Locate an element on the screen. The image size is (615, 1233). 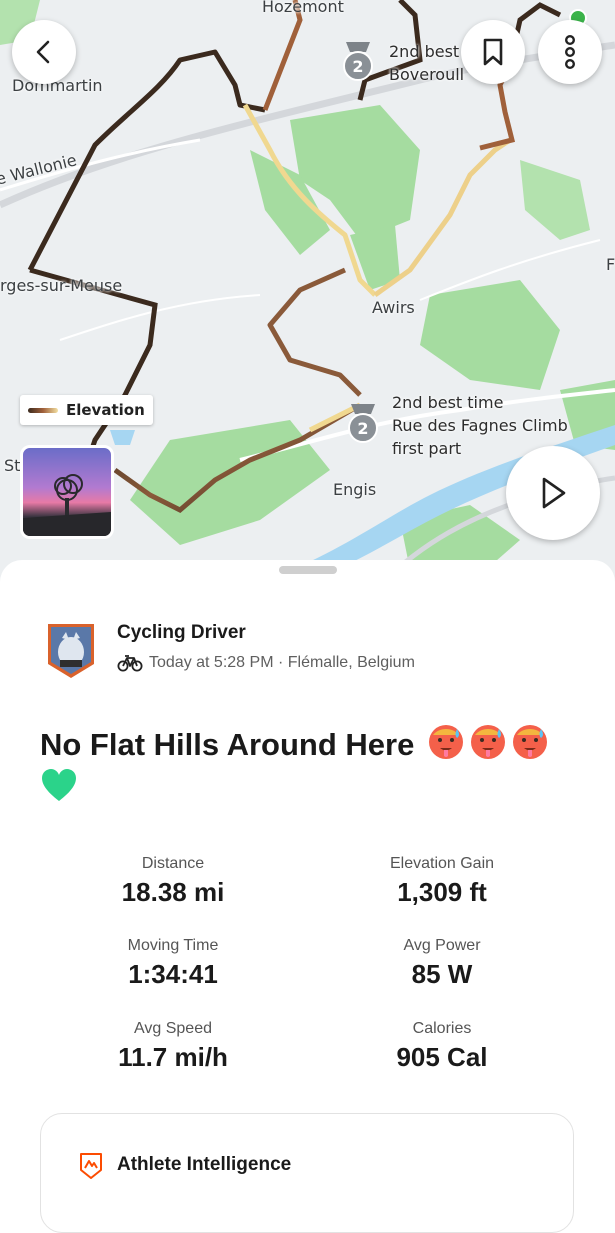
athlete-intelligence-icon is located at coordinates (91, 1166).